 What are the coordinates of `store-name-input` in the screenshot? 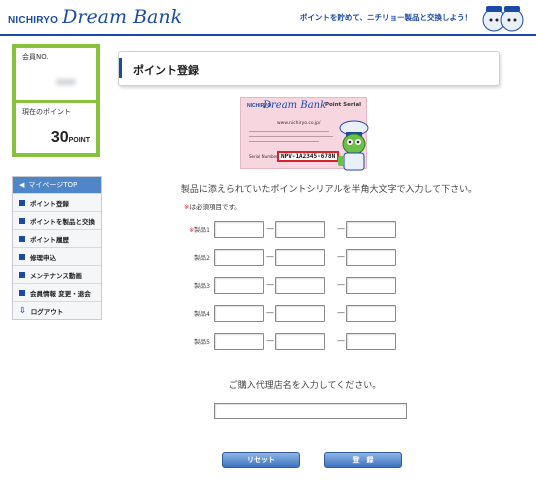 It's located at (310, 411).